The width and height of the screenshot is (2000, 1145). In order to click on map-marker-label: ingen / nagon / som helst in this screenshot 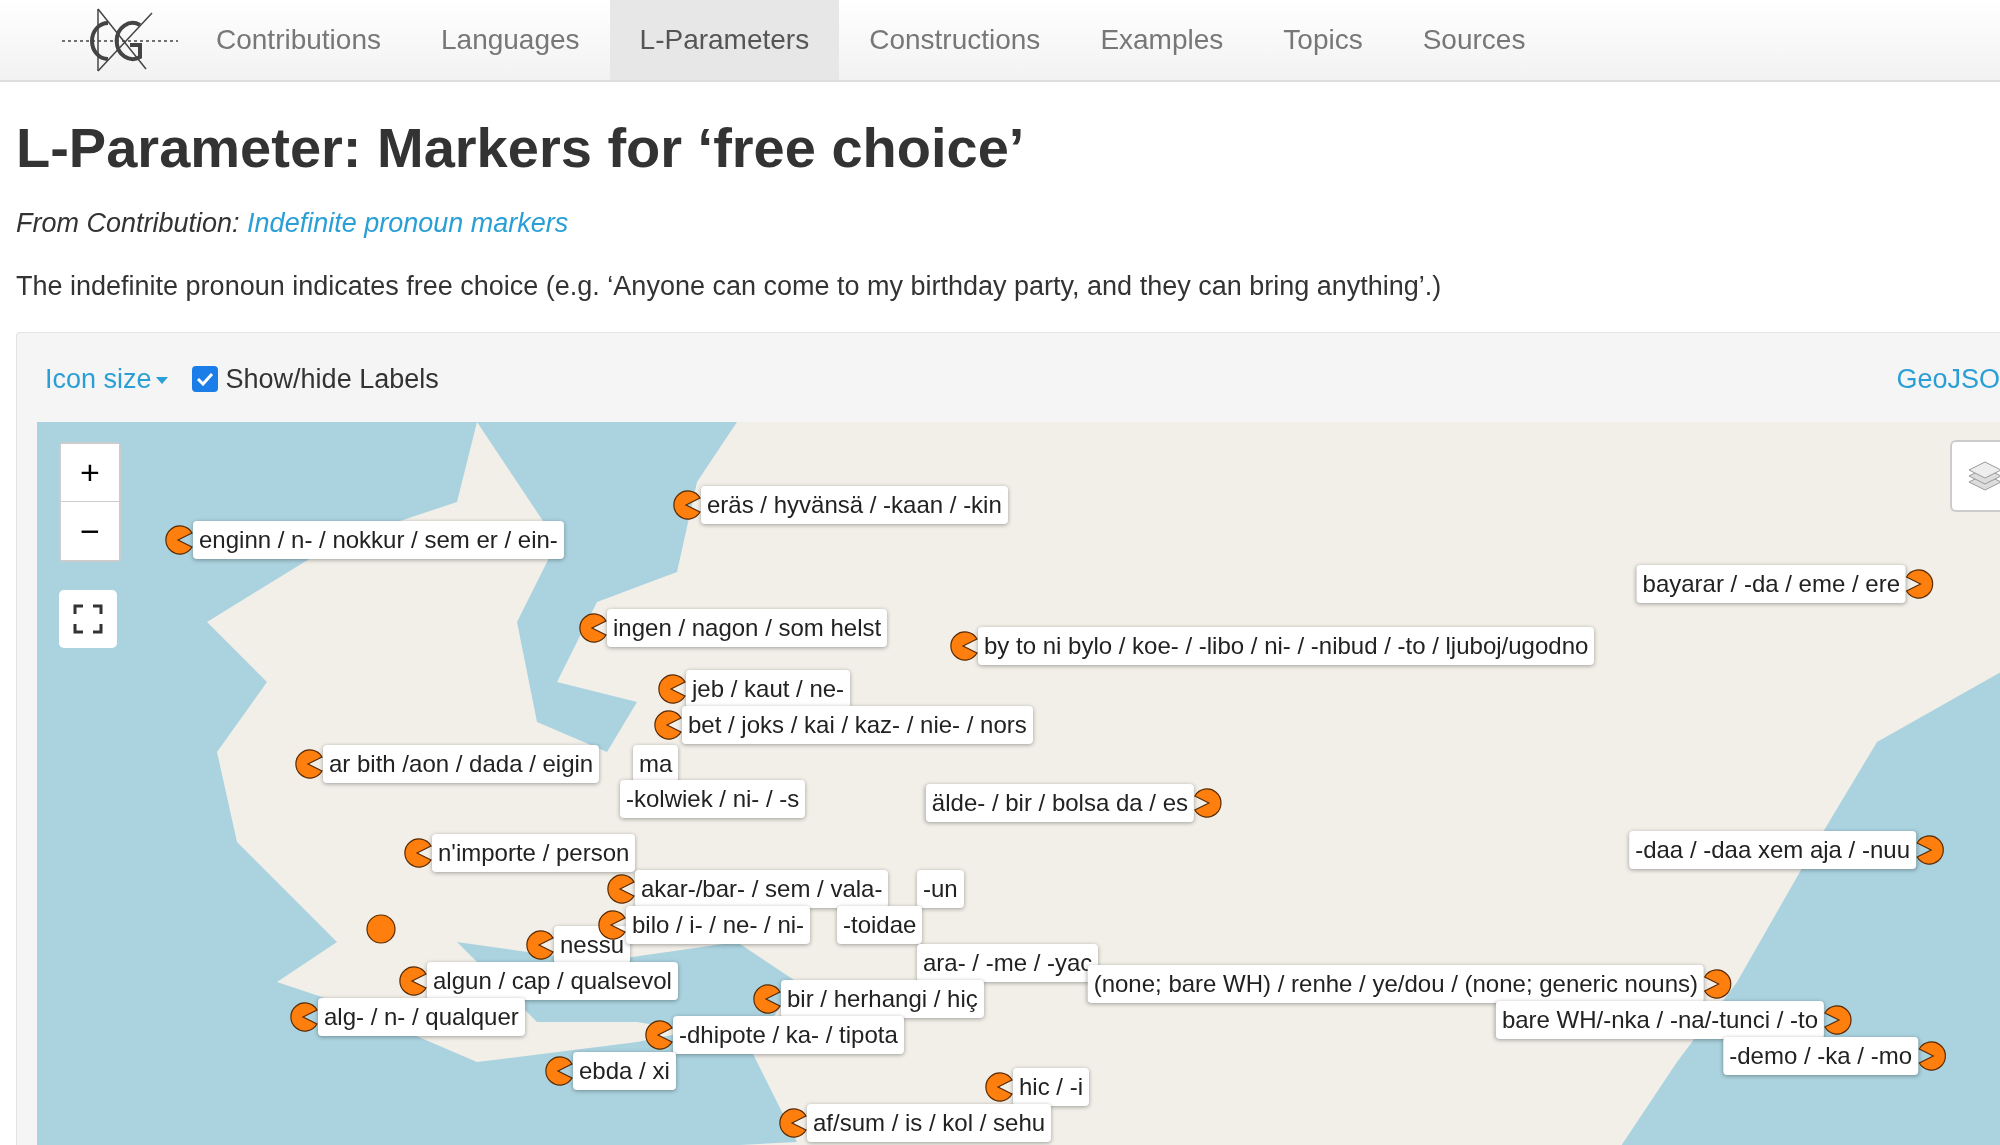, I will do `click(747, 627)`.